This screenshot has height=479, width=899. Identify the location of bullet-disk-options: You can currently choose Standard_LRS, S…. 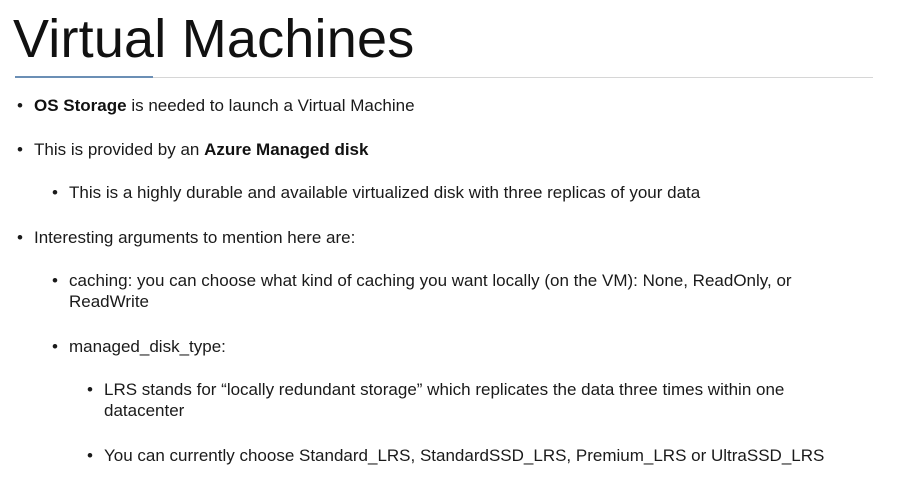
(464, 455).